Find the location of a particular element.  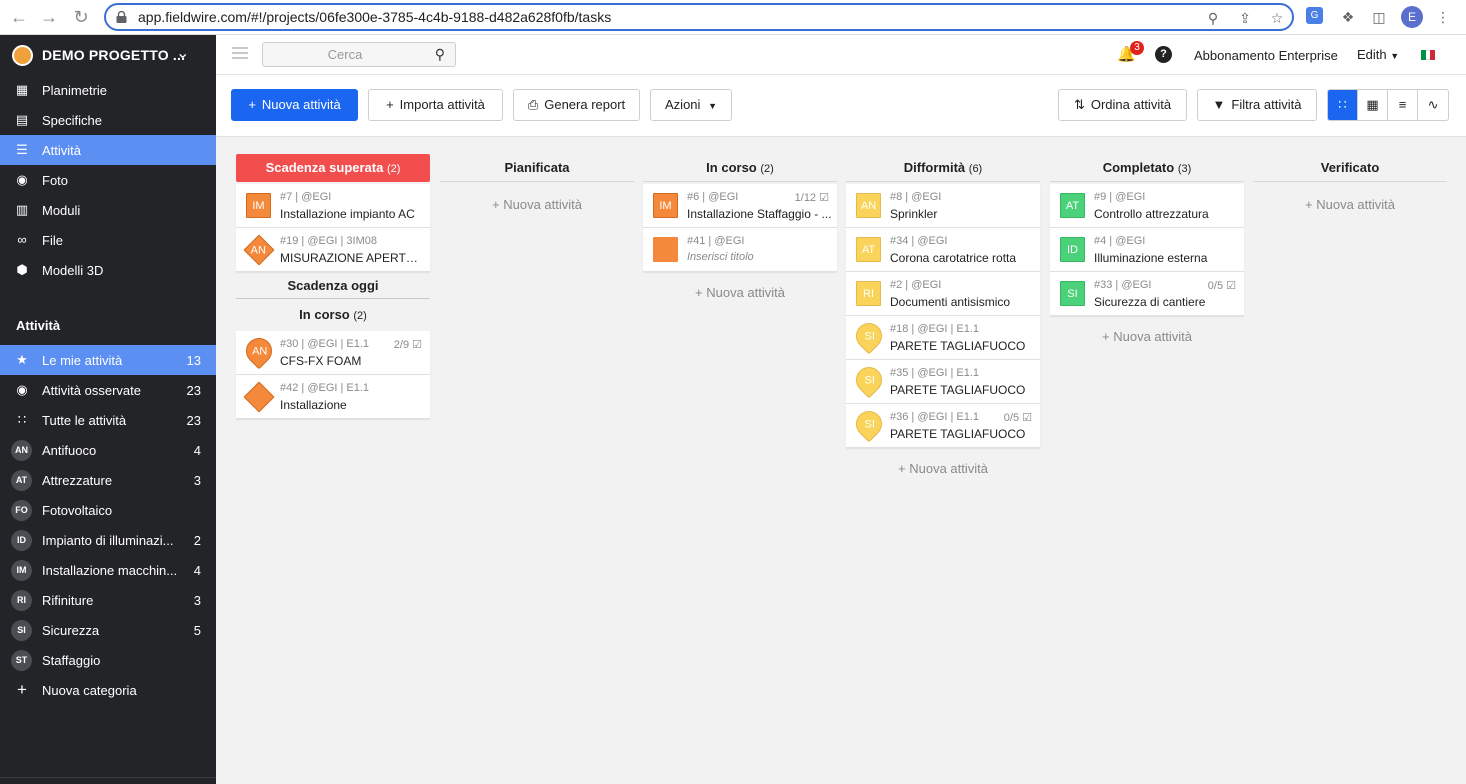

sidebar-category-installazione-macchine: IM Installazione macchin... 4 is located at coordinates (108, 570).